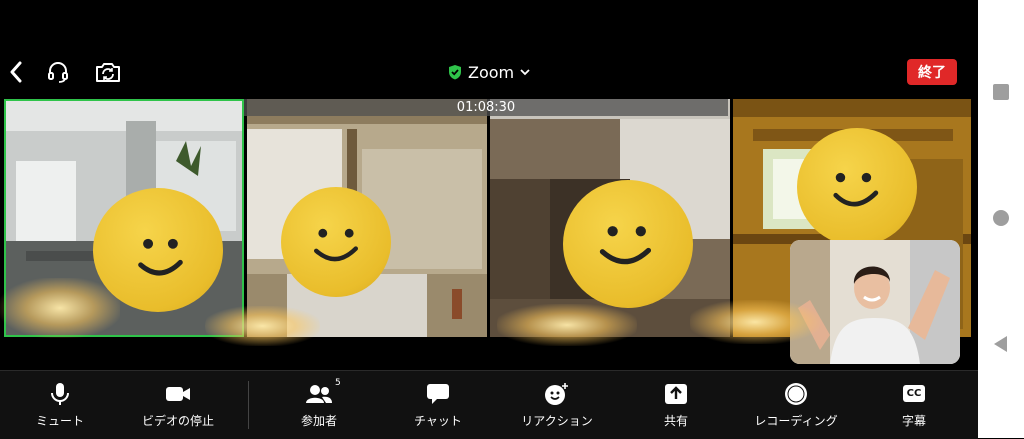  I want to click on back-button, so click(16, 72).